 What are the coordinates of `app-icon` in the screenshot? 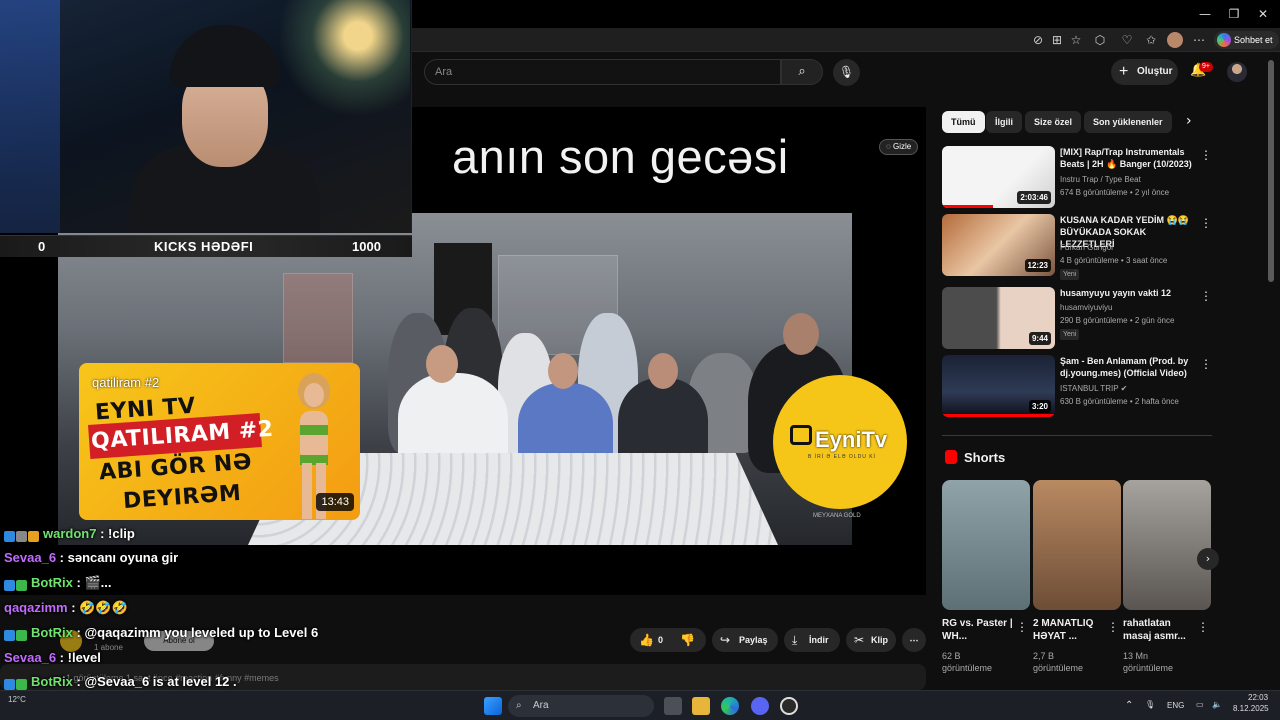 It's located at (789, 706).